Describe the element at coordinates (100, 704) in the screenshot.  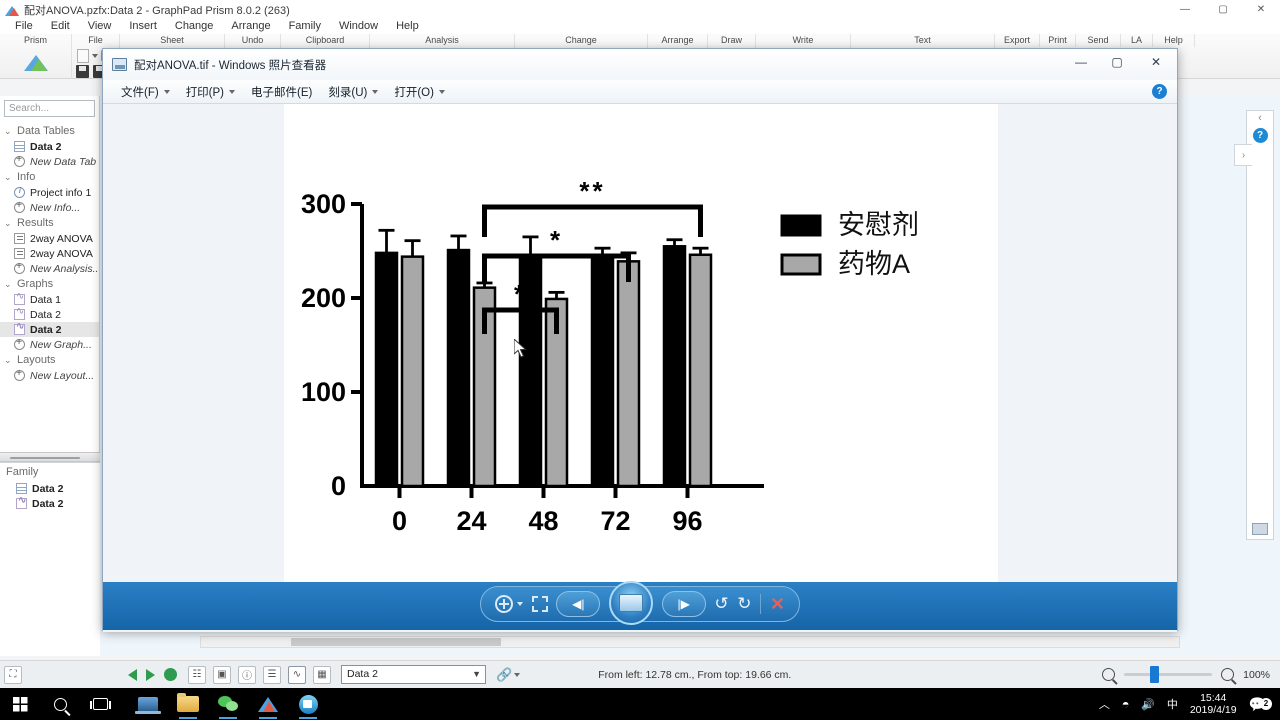
I see `task-view-button` at that location.